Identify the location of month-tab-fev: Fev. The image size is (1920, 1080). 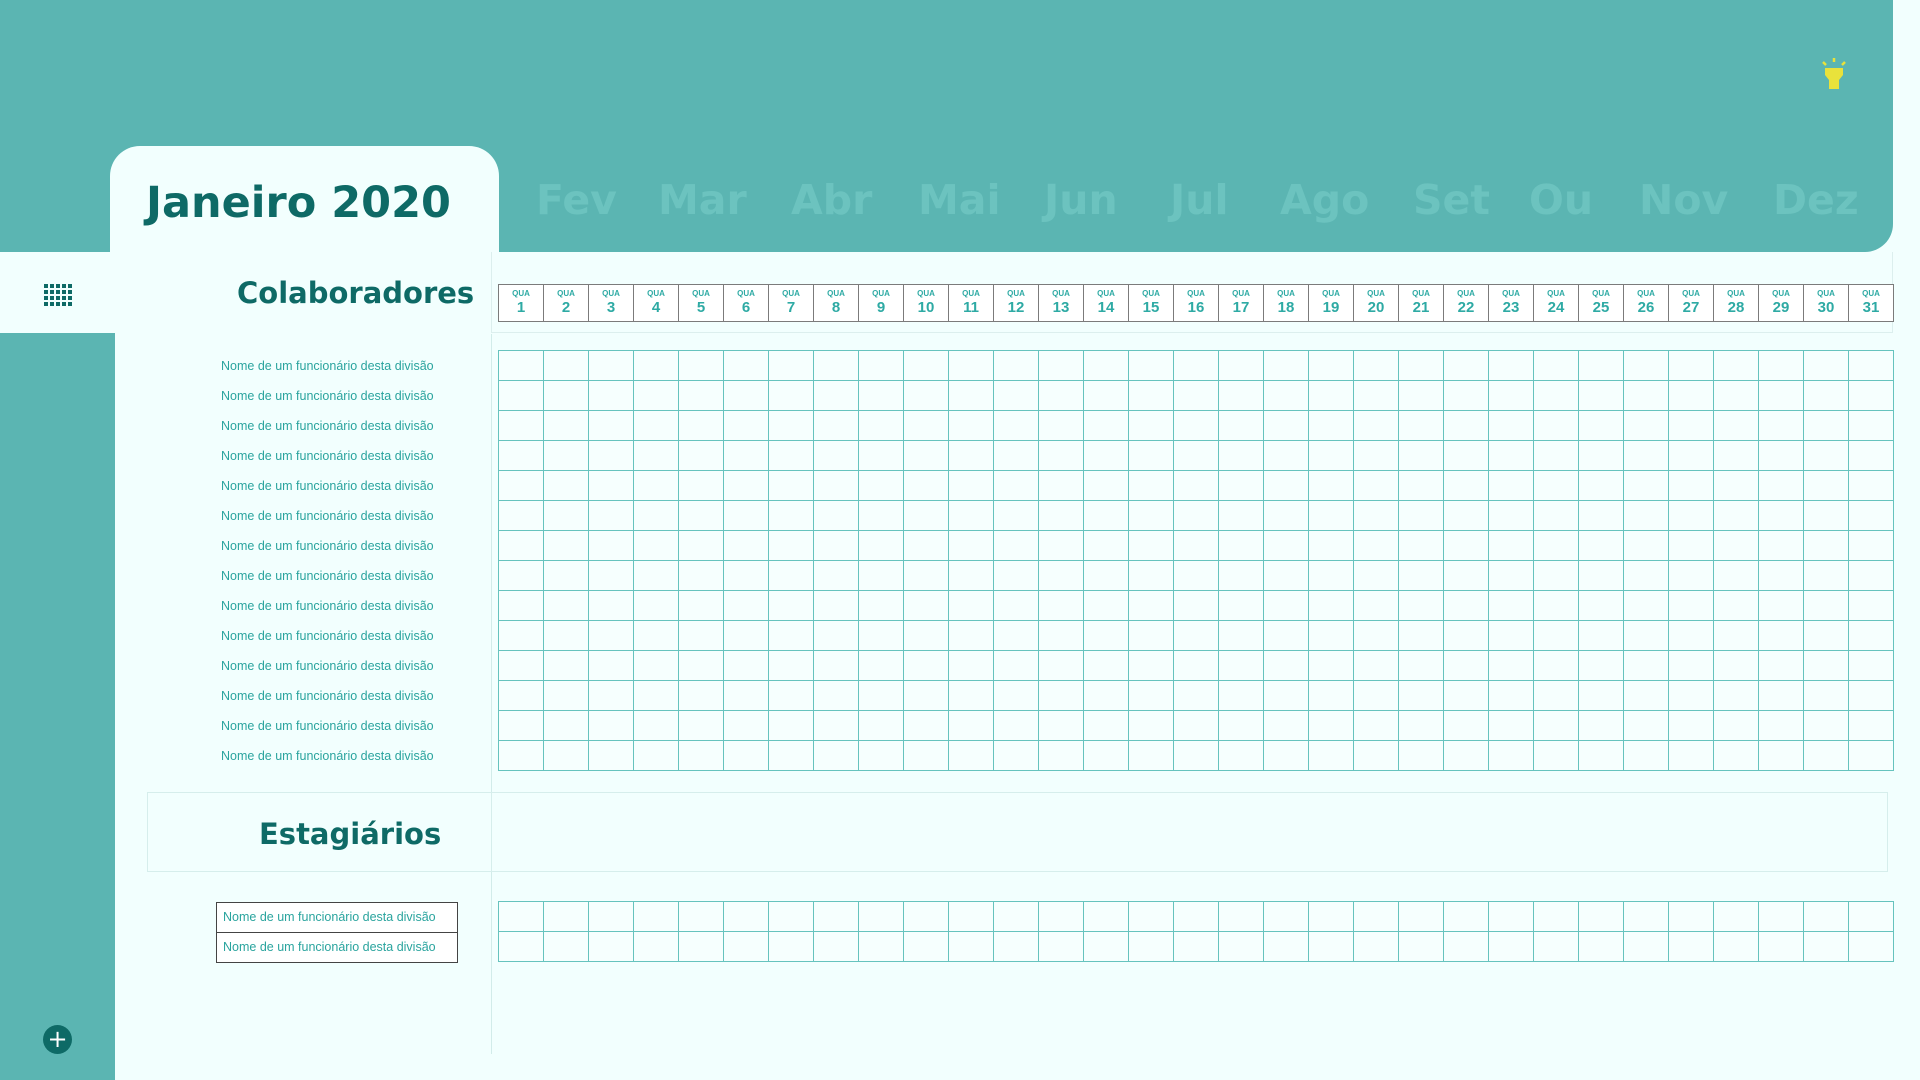
(576, 200).